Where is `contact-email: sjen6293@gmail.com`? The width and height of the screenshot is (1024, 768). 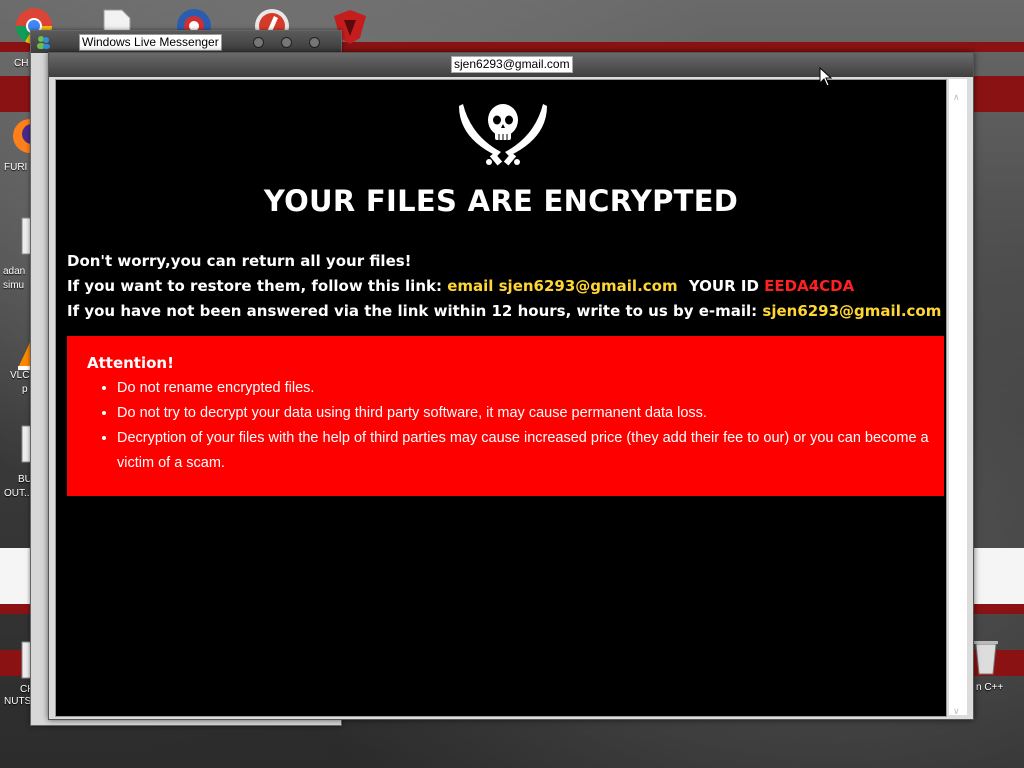
contact-email: sjen6293@gmail.com is located at coordinates (851, 311).